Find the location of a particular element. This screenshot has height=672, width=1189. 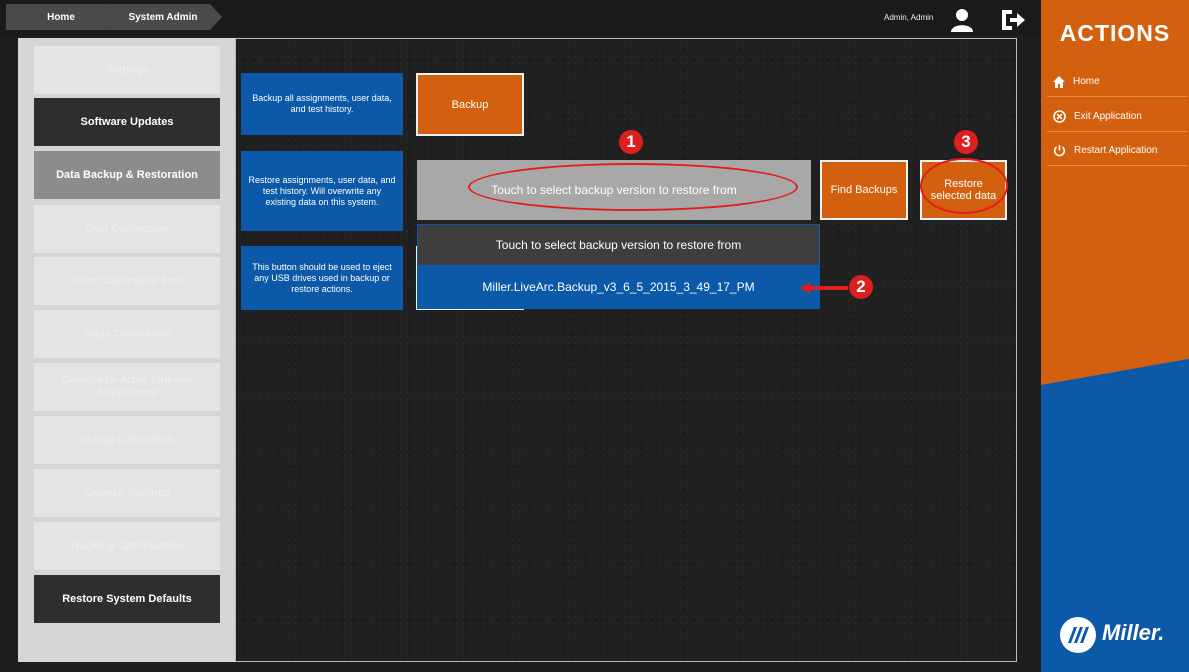

action-exit-label: Exit Application is located at coordinates (1108, 116).